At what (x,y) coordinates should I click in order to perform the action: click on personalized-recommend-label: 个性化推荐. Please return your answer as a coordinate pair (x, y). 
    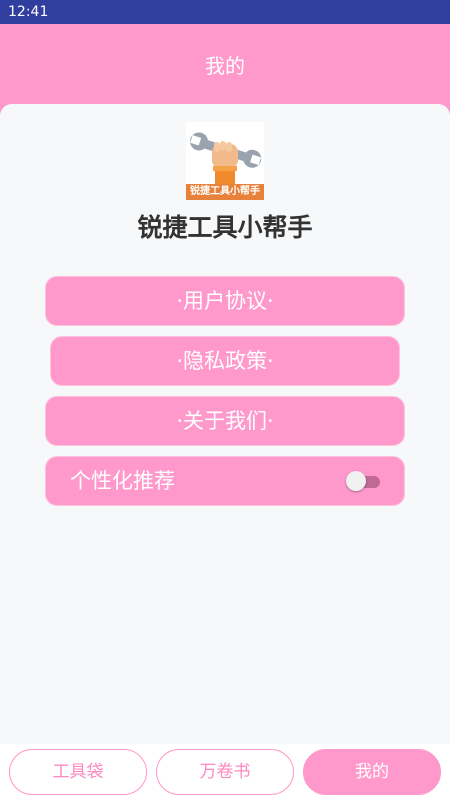
    Looking at the image, I should click on (122, 481).